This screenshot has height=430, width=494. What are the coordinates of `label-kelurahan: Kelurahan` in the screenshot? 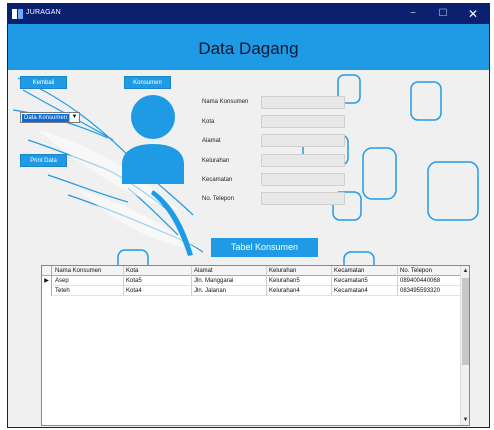 It's located at (216, 161).